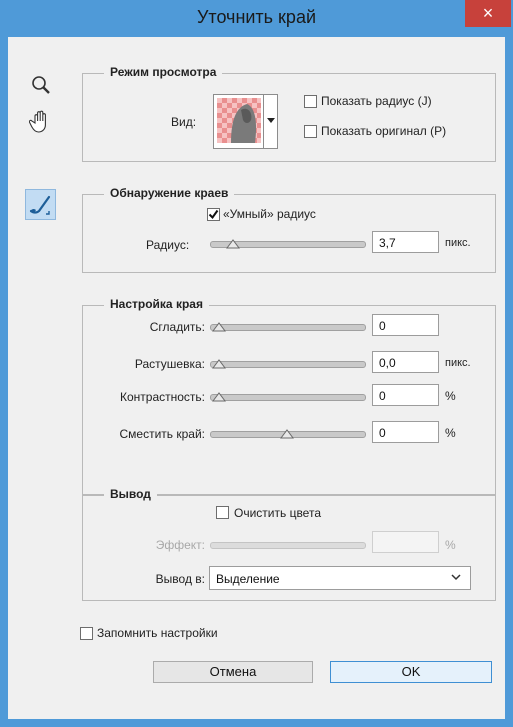 Image resolution: width=513 pixels, height=727 pixels. Describe the element at coordinates (488, 13) in the screenshot. I see `close-button: ×` at that location.